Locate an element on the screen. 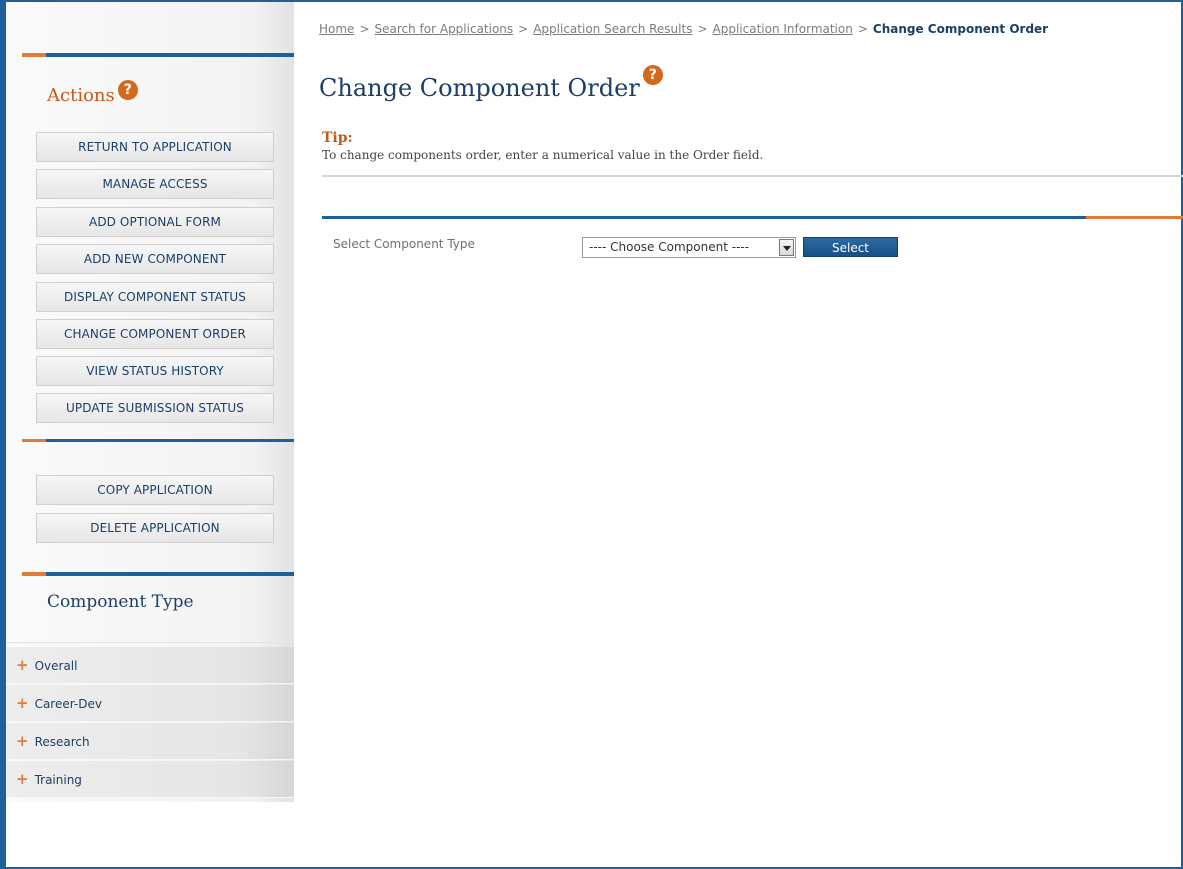  sidebar-top-bar is located at coordinates (158, 55).